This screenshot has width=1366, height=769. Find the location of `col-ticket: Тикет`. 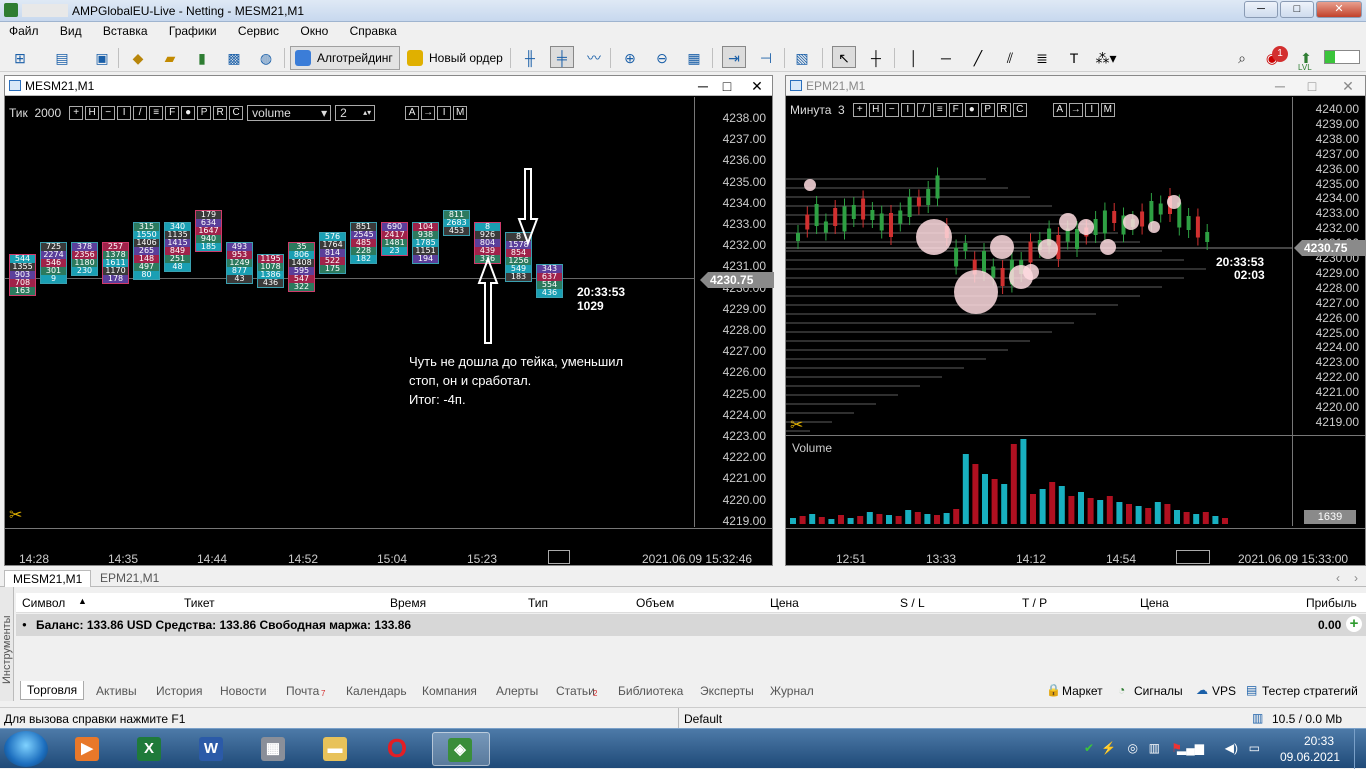

col-ticket: Тикет is located at coordinates (199, 603).